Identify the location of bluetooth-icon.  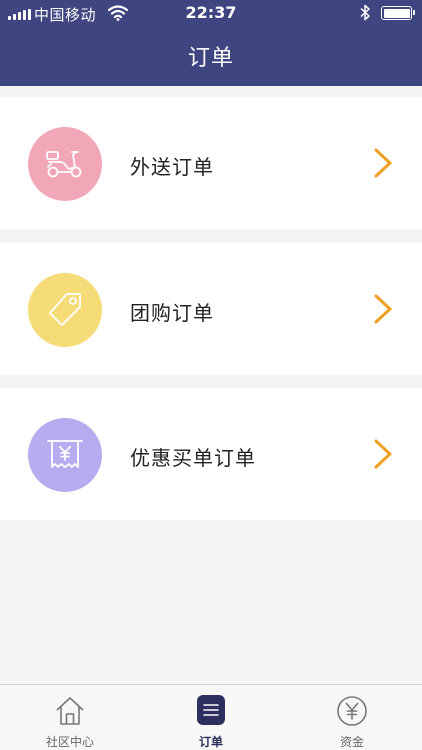
(365, 12).